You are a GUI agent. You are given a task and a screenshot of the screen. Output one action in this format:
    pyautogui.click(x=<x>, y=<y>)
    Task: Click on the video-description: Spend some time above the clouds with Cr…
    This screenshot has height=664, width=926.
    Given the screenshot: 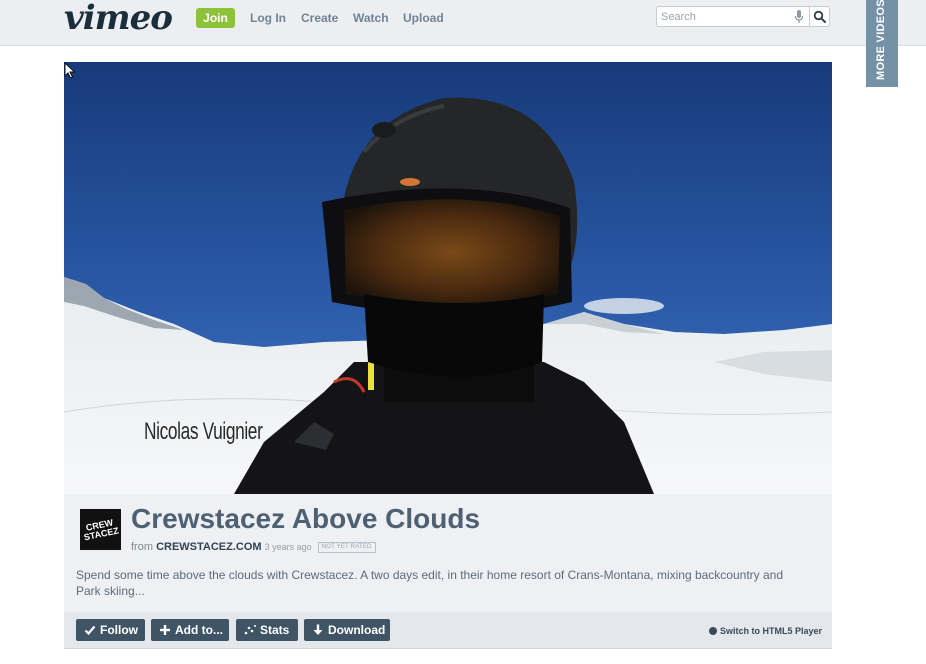 What is the action you would take?
    pyautogui.click(x=430, y=583)
    